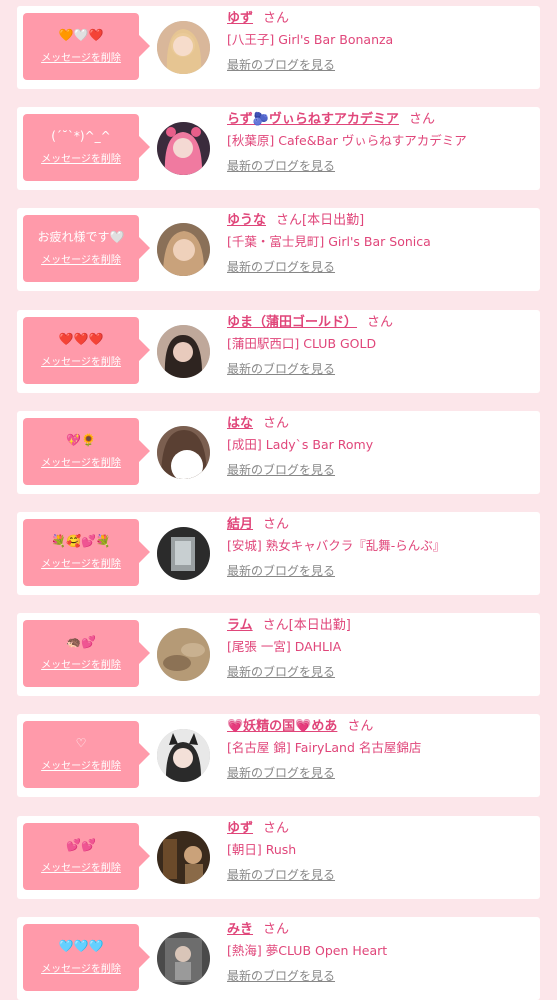 The height and width of the screenshot is (1000, 557). What do you see at coordinates (282, 726) in the screenshot?
I see `cast-name-link: 💗妖精の国💗めあ` at bounding box center [282, 726].